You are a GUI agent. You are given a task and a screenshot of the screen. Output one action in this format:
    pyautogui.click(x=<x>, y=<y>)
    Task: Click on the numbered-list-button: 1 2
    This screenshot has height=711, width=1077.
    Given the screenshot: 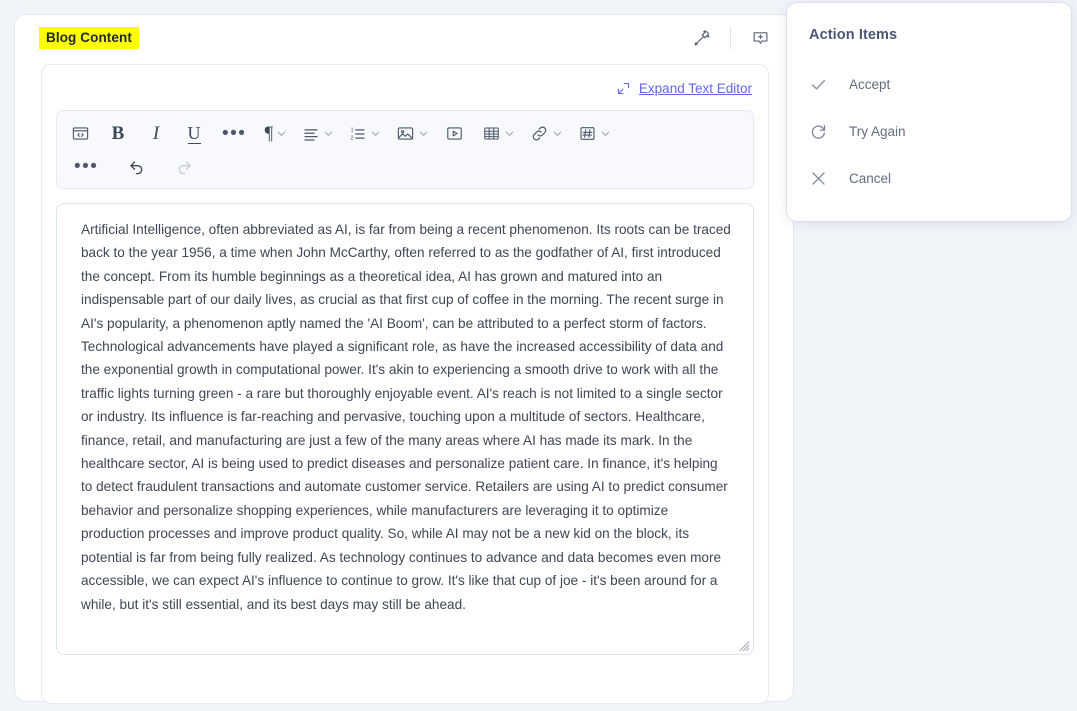 What is the action you would take?
    pyautogui.click(x=363, y=134)
    